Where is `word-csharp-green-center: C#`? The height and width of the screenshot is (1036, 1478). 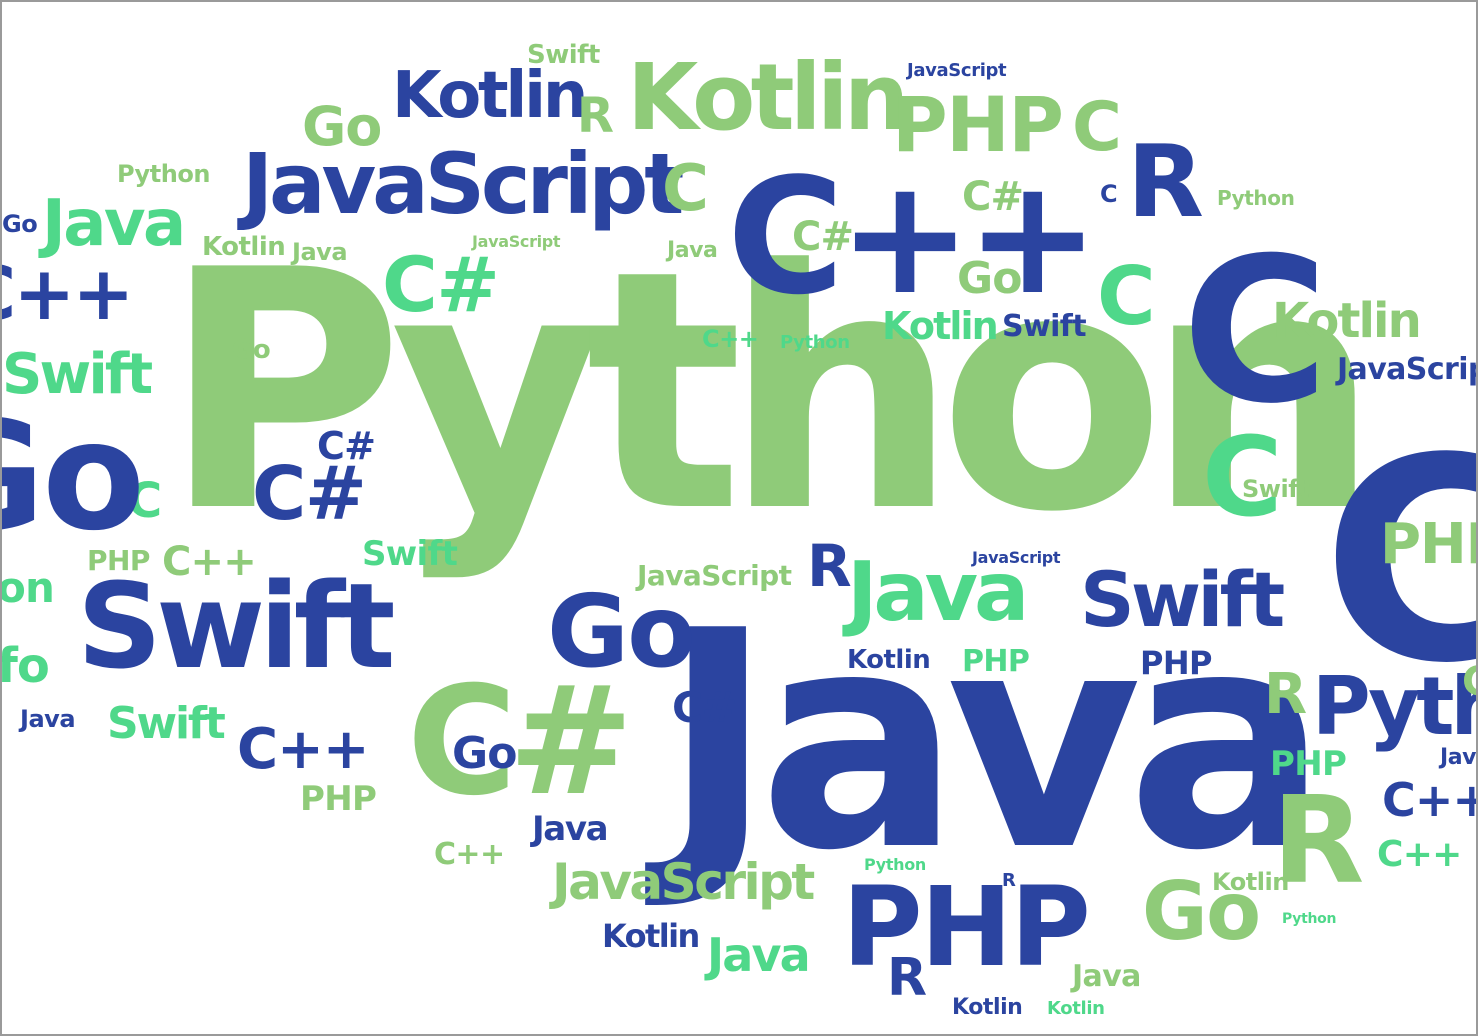
word-csharp-green-center: C# is located at coordinates (441, 284).